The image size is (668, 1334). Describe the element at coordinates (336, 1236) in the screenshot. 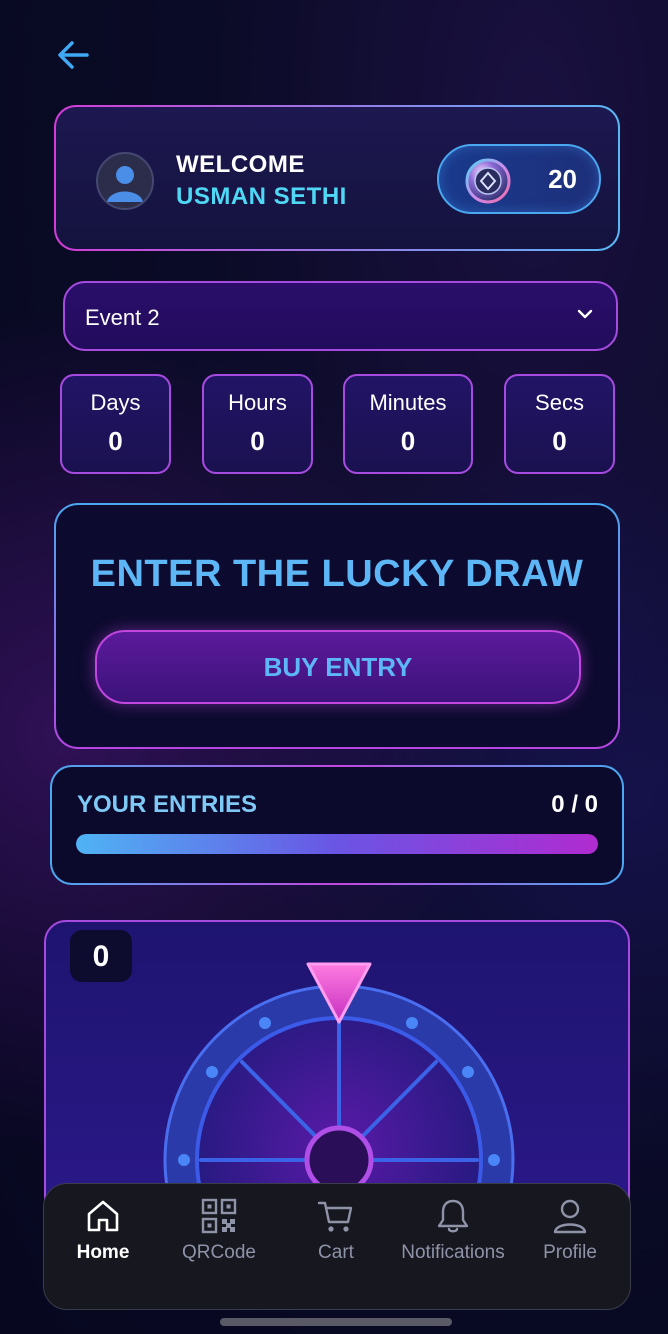

I see `nav-cart: Cart` at that location.